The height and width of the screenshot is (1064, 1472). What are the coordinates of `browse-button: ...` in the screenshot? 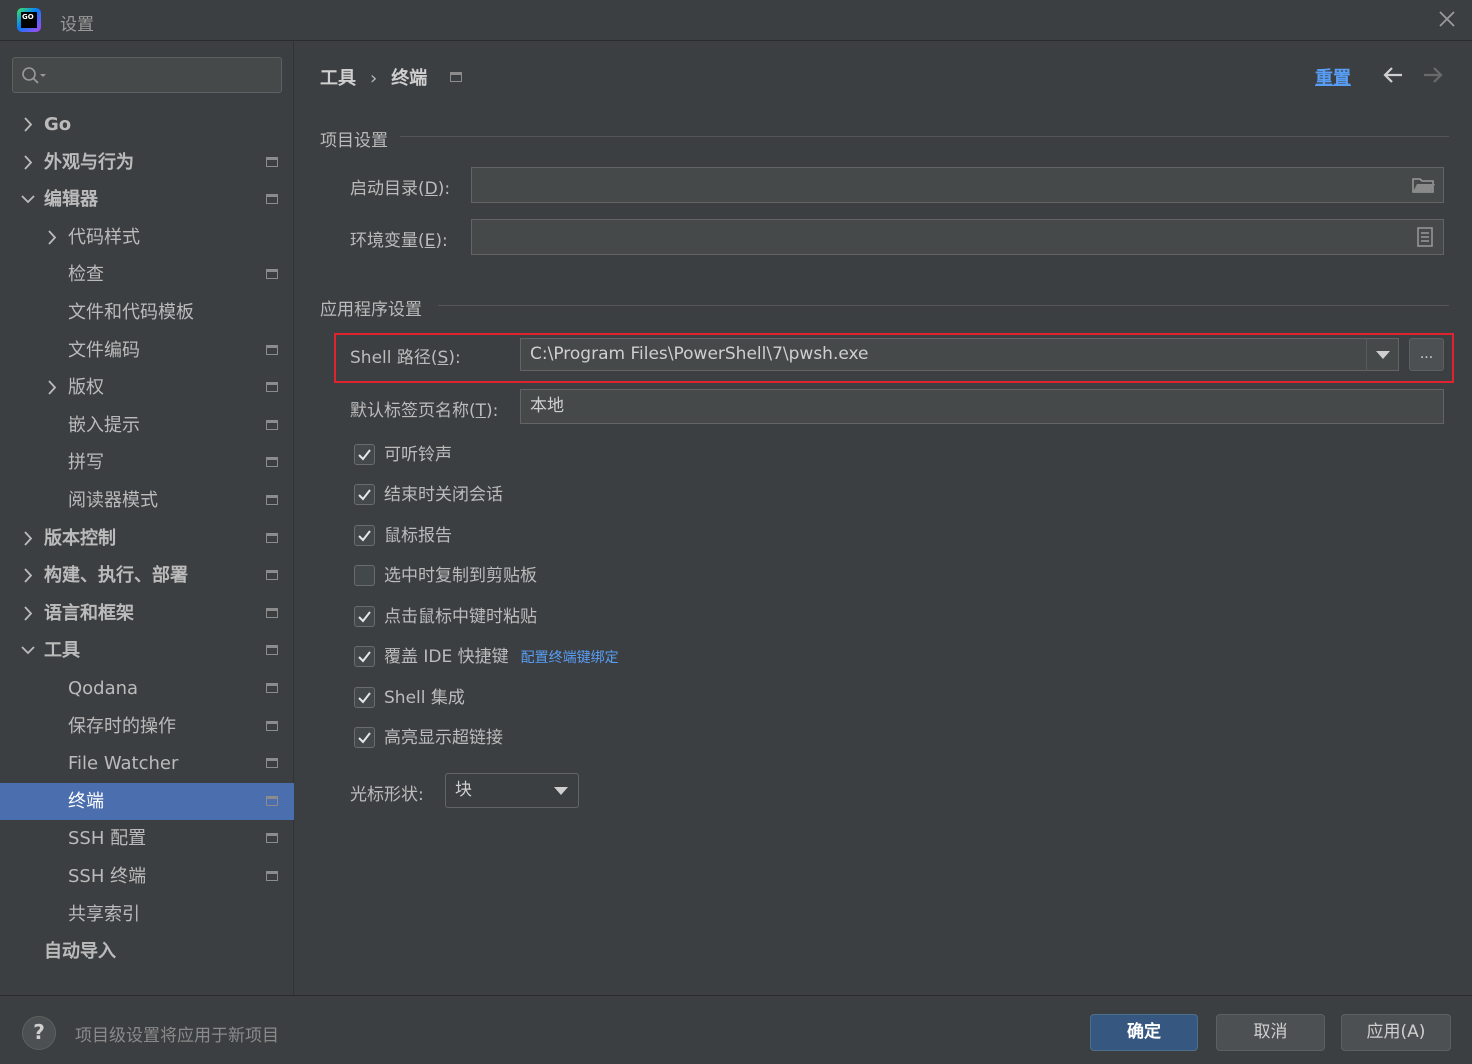 It's located at (1426, 354).